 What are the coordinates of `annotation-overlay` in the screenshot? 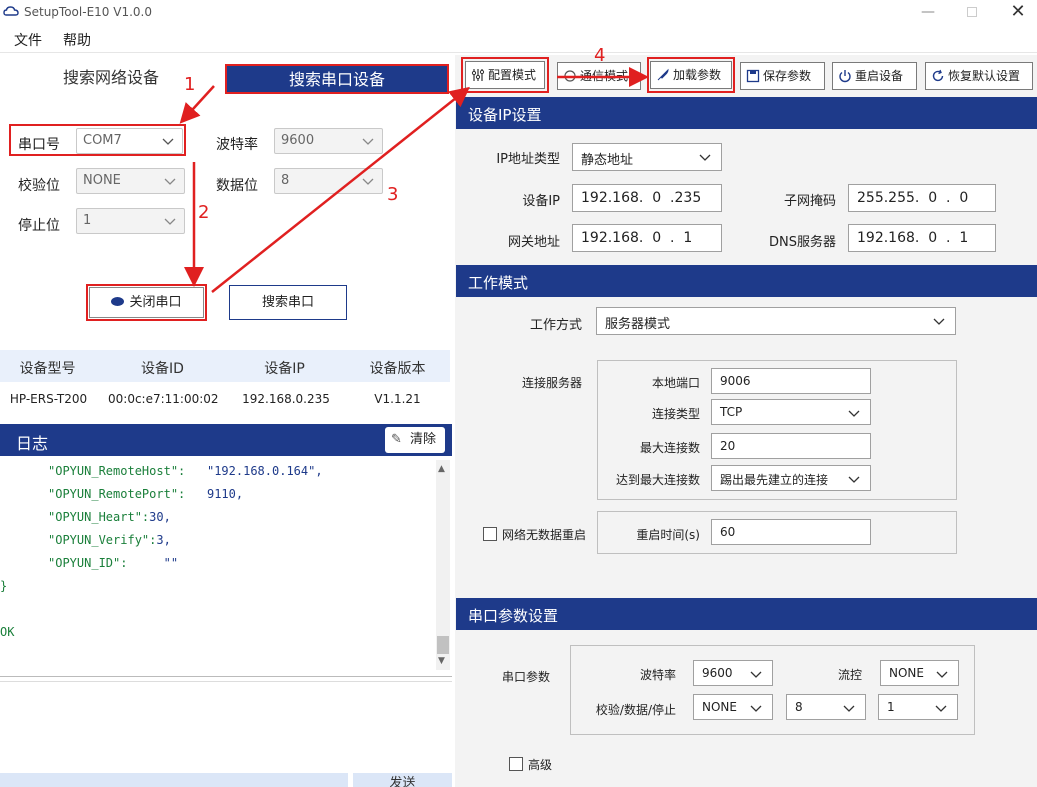 It's located at (414, 180).